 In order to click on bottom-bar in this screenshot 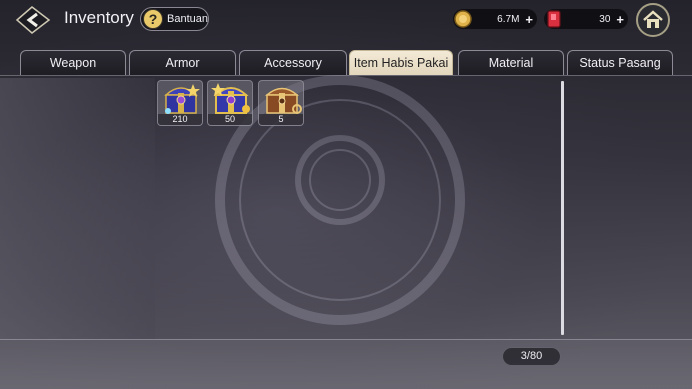, I will do `click(346, 364)`.